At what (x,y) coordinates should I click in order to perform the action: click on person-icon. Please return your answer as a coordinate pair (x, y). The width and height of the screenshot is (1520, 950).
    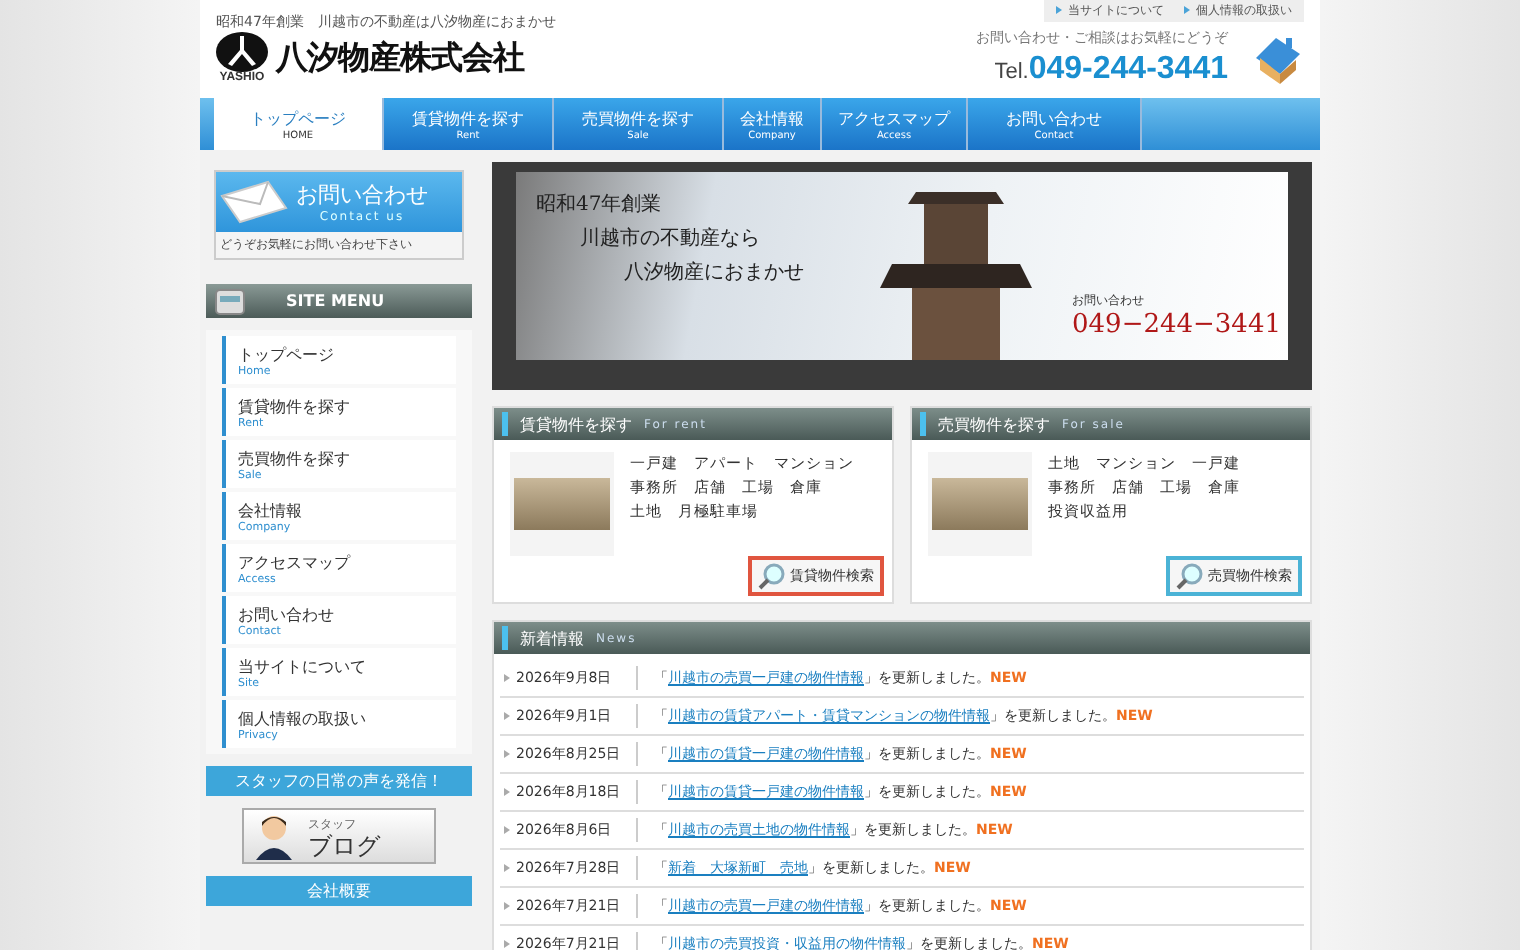
    Looking at the image, I should click on (274, 836).